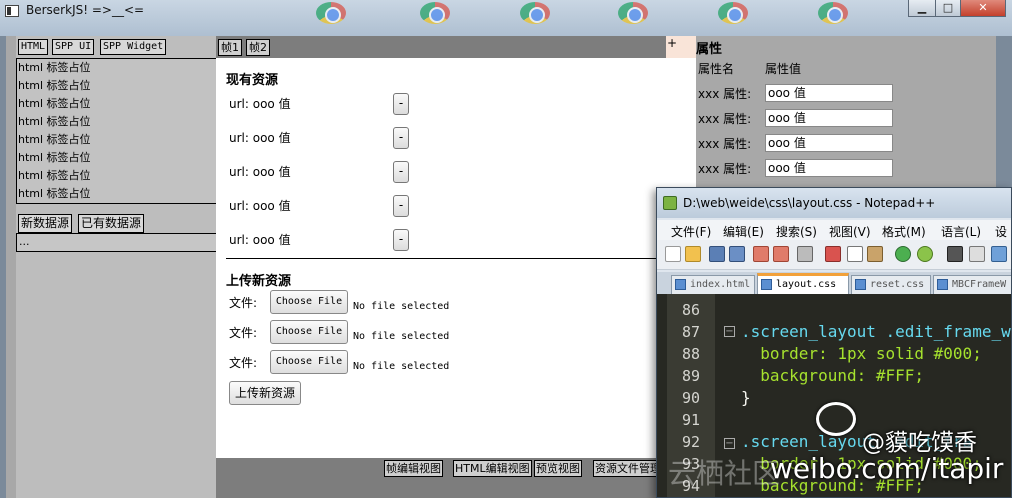 This screenshot has width=1012, height=498. I want to click on tab-frame-2: 帧2, so click(258, 47).